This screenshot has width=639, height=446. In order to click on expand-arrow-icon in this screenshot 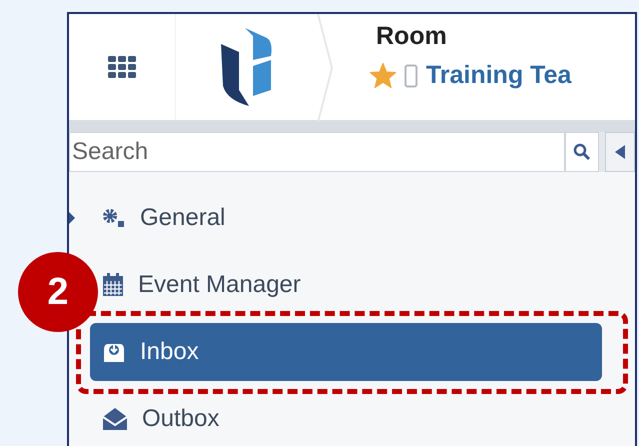, I will do `click(72, 218)`.